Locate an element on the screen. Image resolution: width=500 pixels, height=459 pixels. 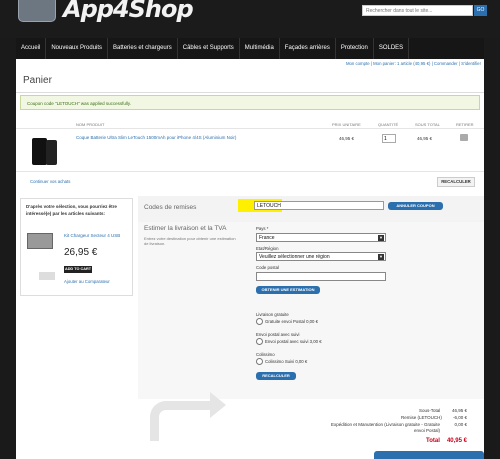
add-to-cart-button: ADD TO CART is located at coordinates (78, 269).